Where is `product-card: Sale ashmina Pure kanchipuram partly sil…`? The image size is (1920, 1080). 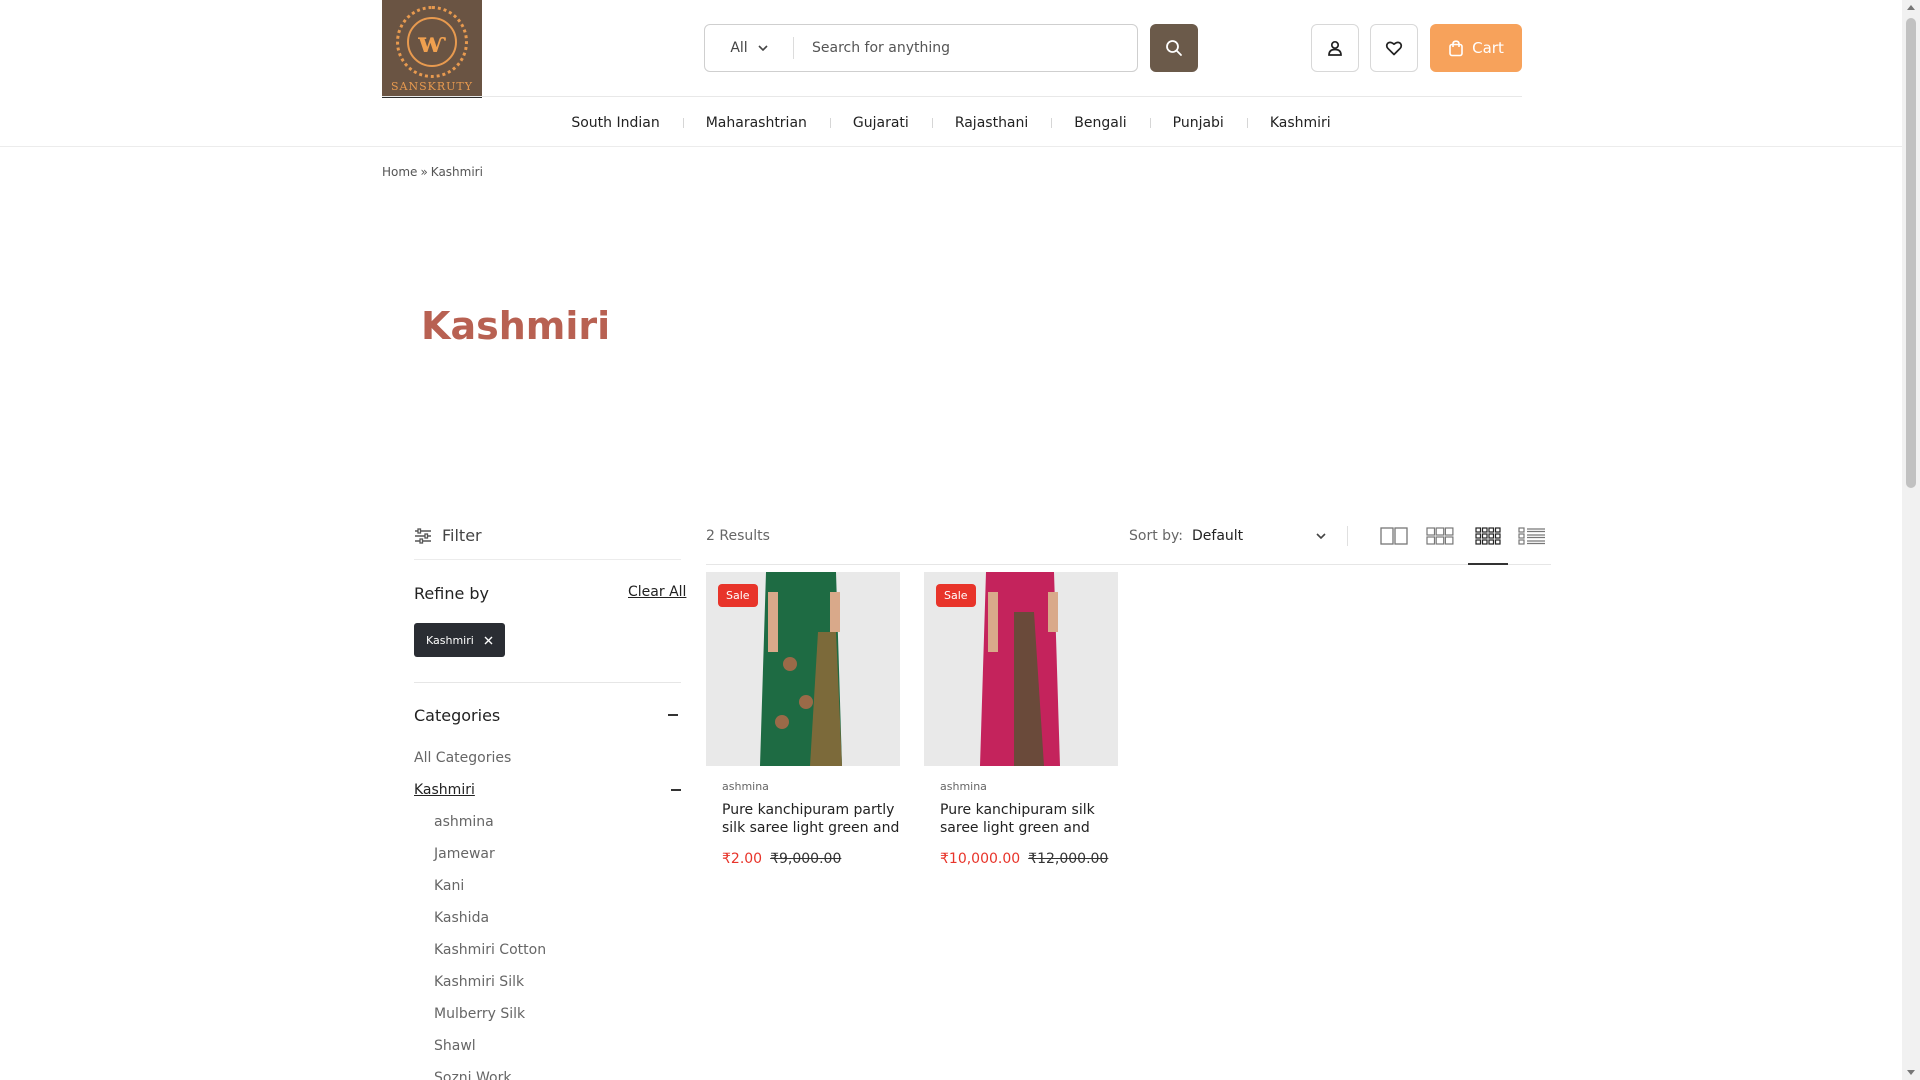
product-card: Sale ashmina Pure kanchipuram partly sil… is located at coordinates (803, 719).